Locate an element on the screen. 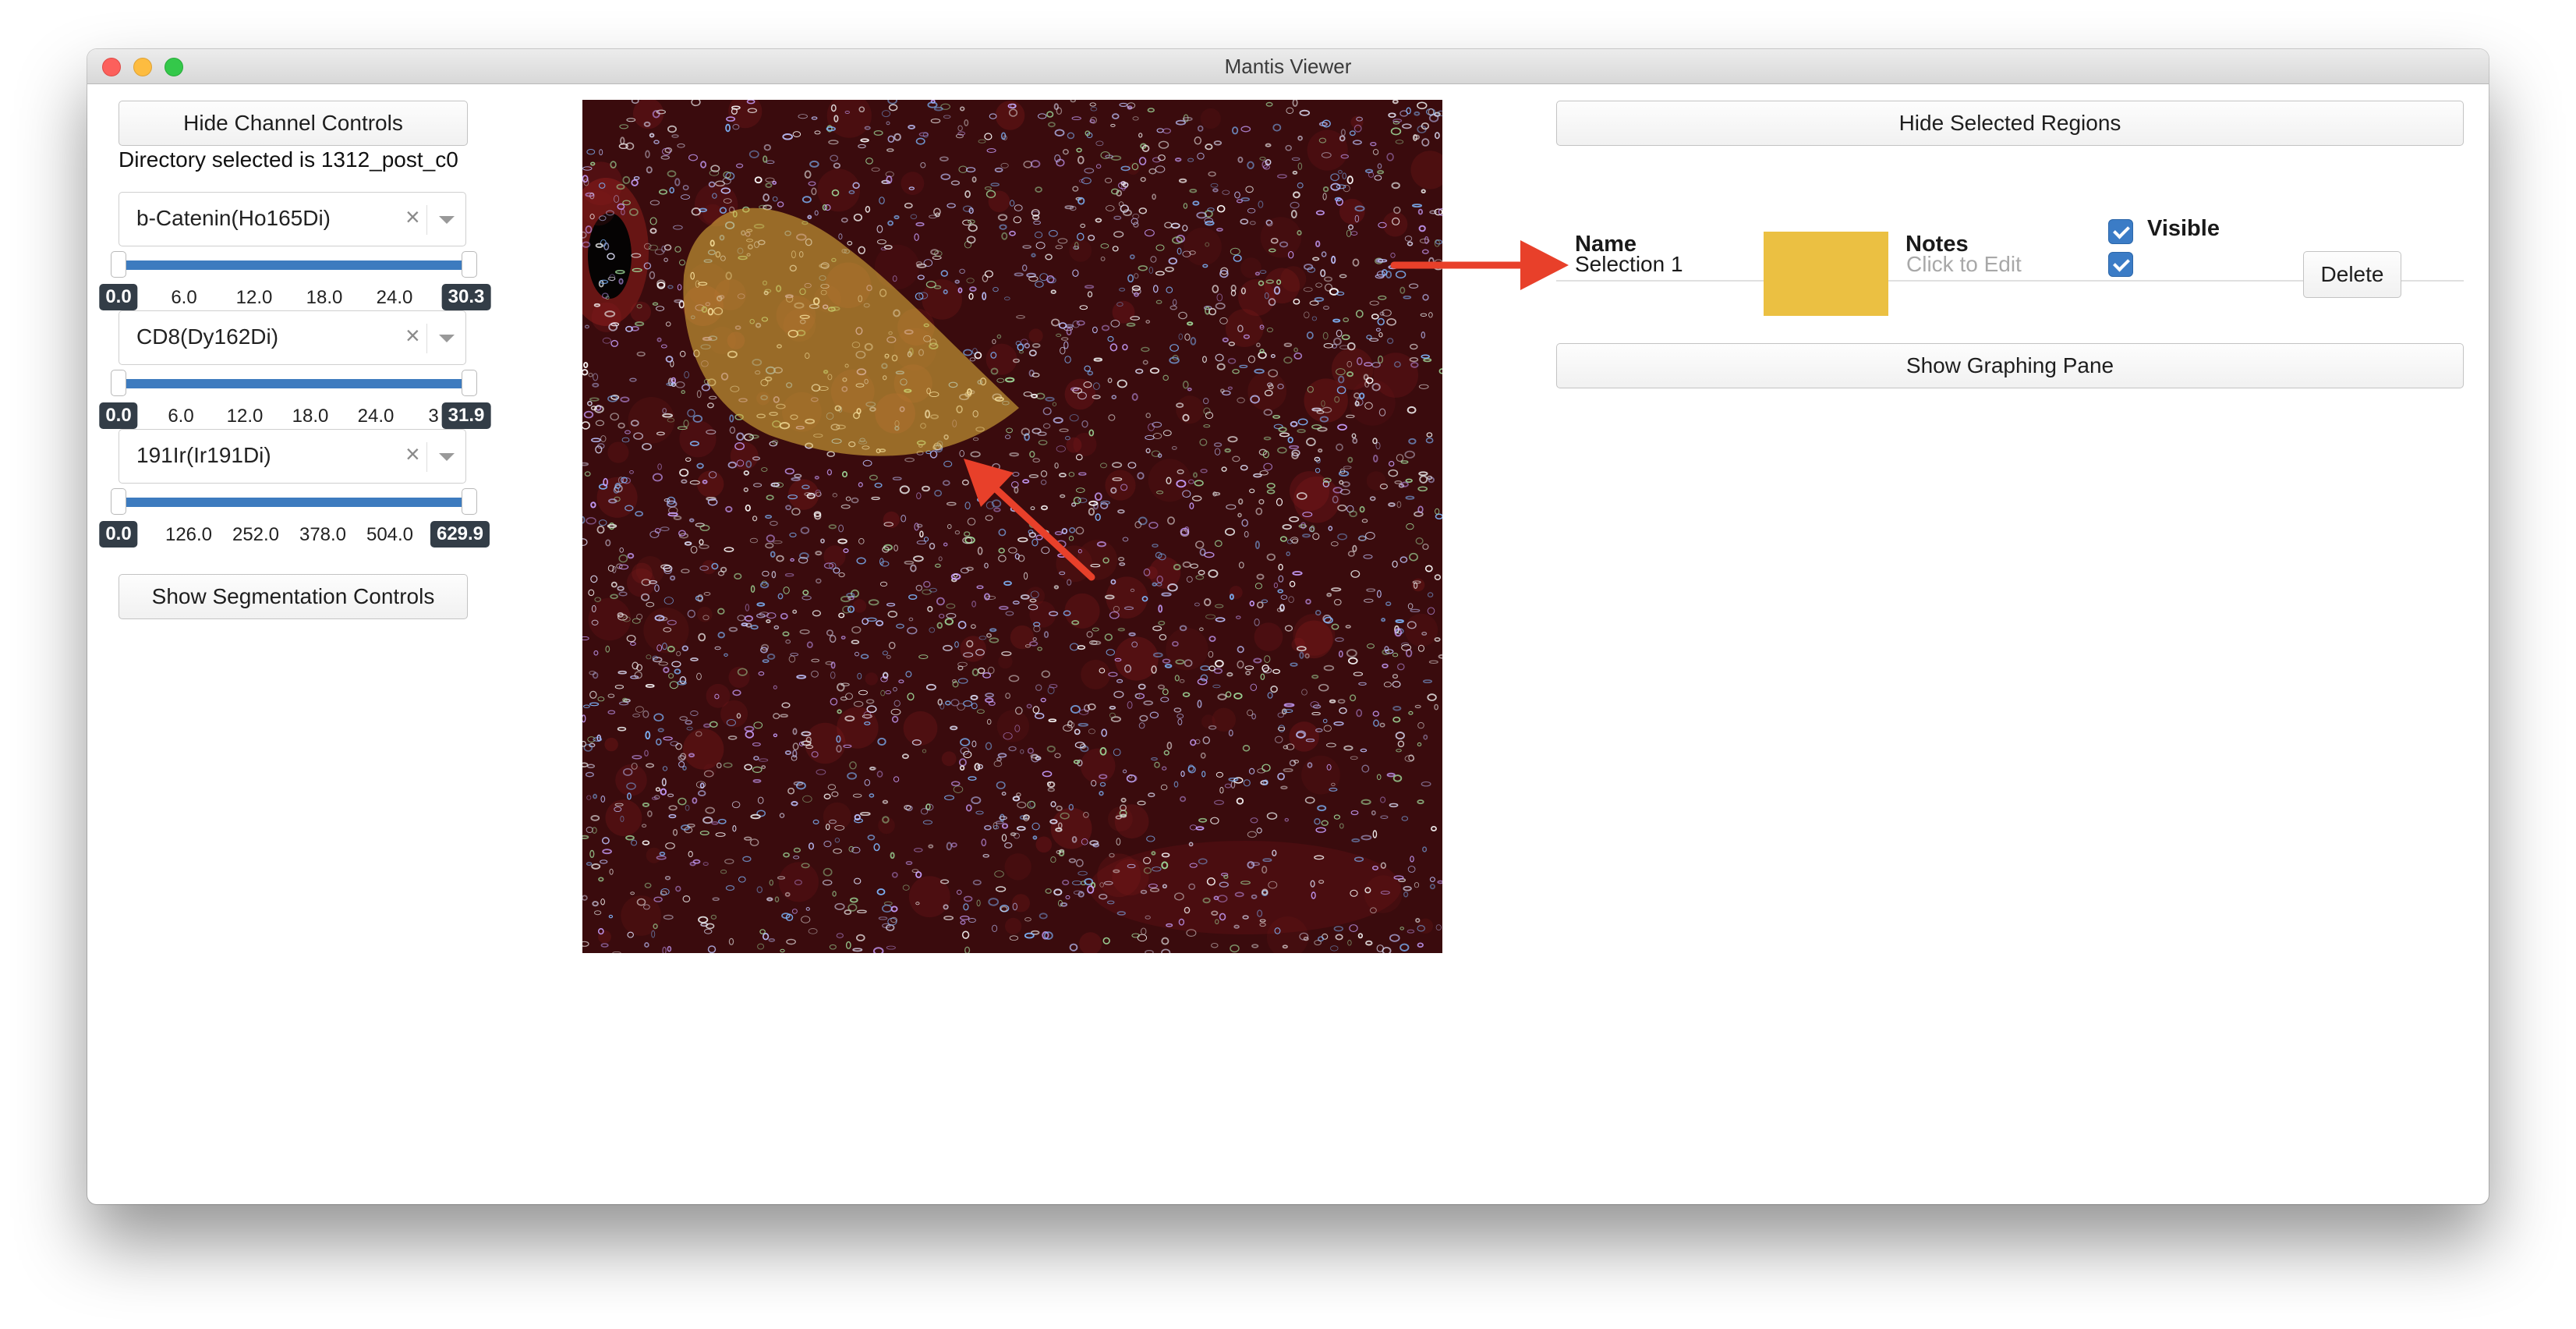 This screenshot has height=1329, width=2576. region-name: Selection 1 is located at coordinates (1629, 264).